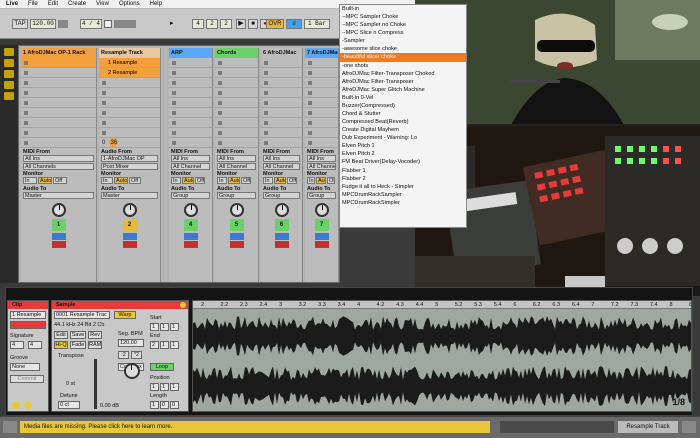 The width and height of the screenshot is (700, 438). Describe the element at coordinates (129, 63) in the screenshot. I see `clip: 1 Resample` at that location.